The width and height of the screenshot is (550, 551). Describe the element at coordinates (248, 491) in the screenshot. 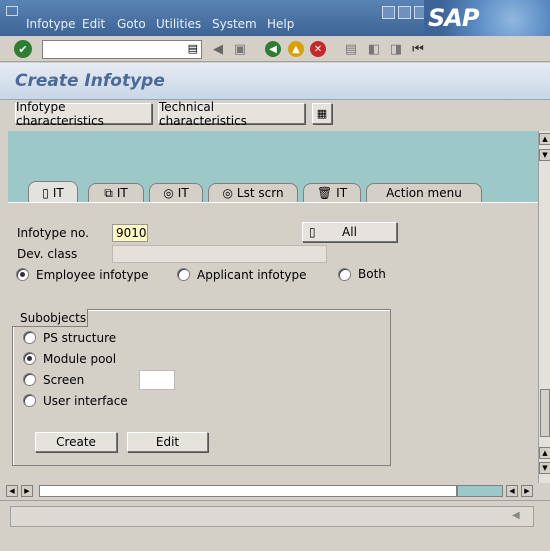

I see `scrollbar-track` at that location.